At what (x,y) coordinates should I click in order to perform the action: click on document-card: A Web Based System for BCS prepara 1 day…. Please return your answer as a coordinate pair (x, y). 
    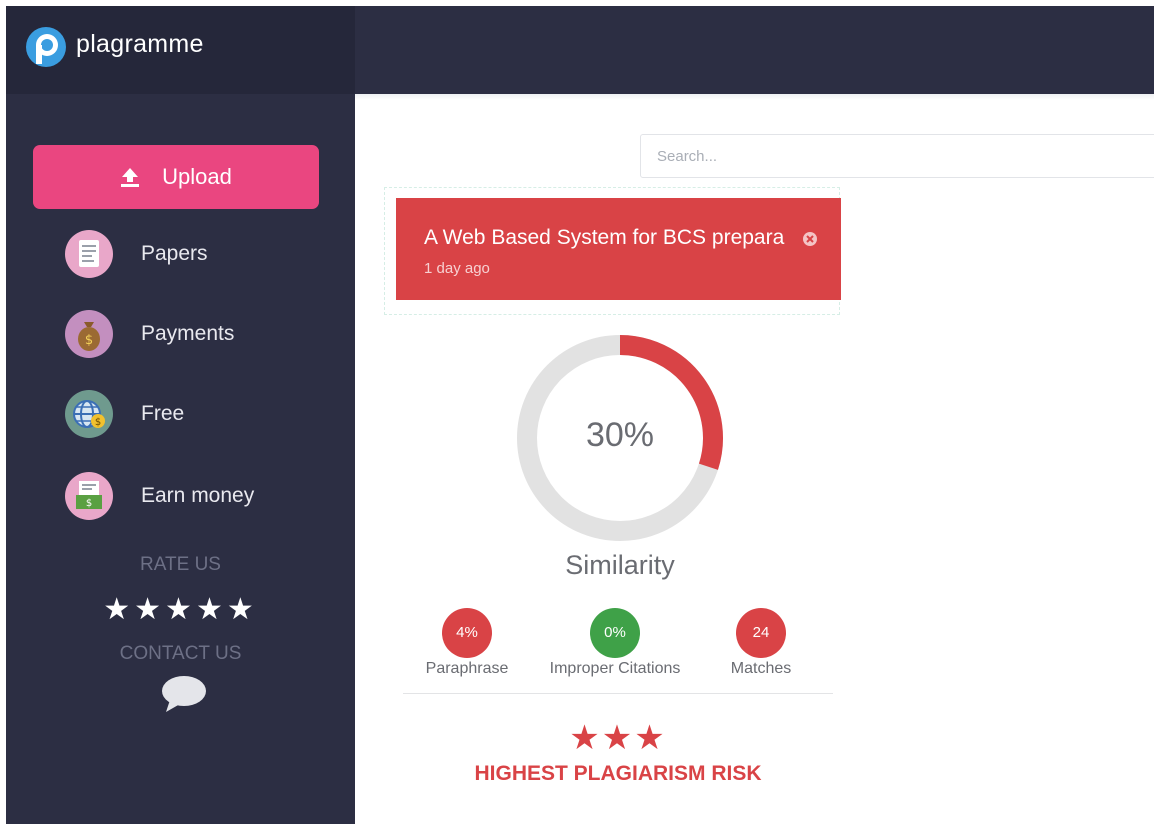
    Looking at the image, I should click on (618, 249).